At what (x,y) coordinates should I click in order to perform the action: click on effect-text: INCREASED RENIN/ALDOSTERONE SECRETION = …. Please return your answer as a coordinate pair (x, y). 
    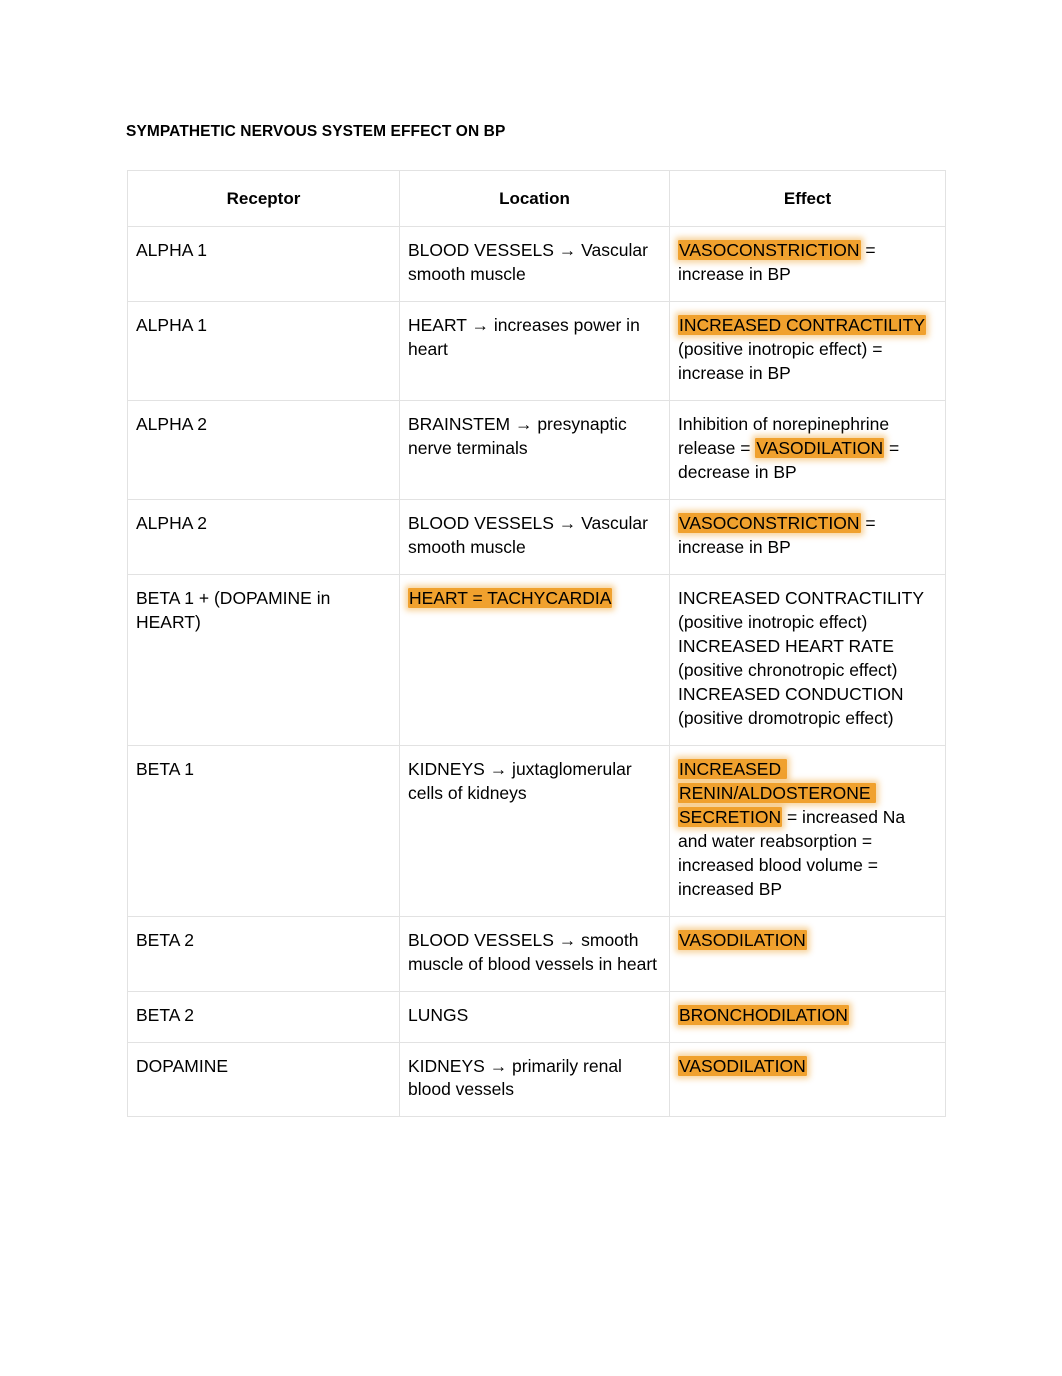
    Looking at the image, I should click on (807, 830).